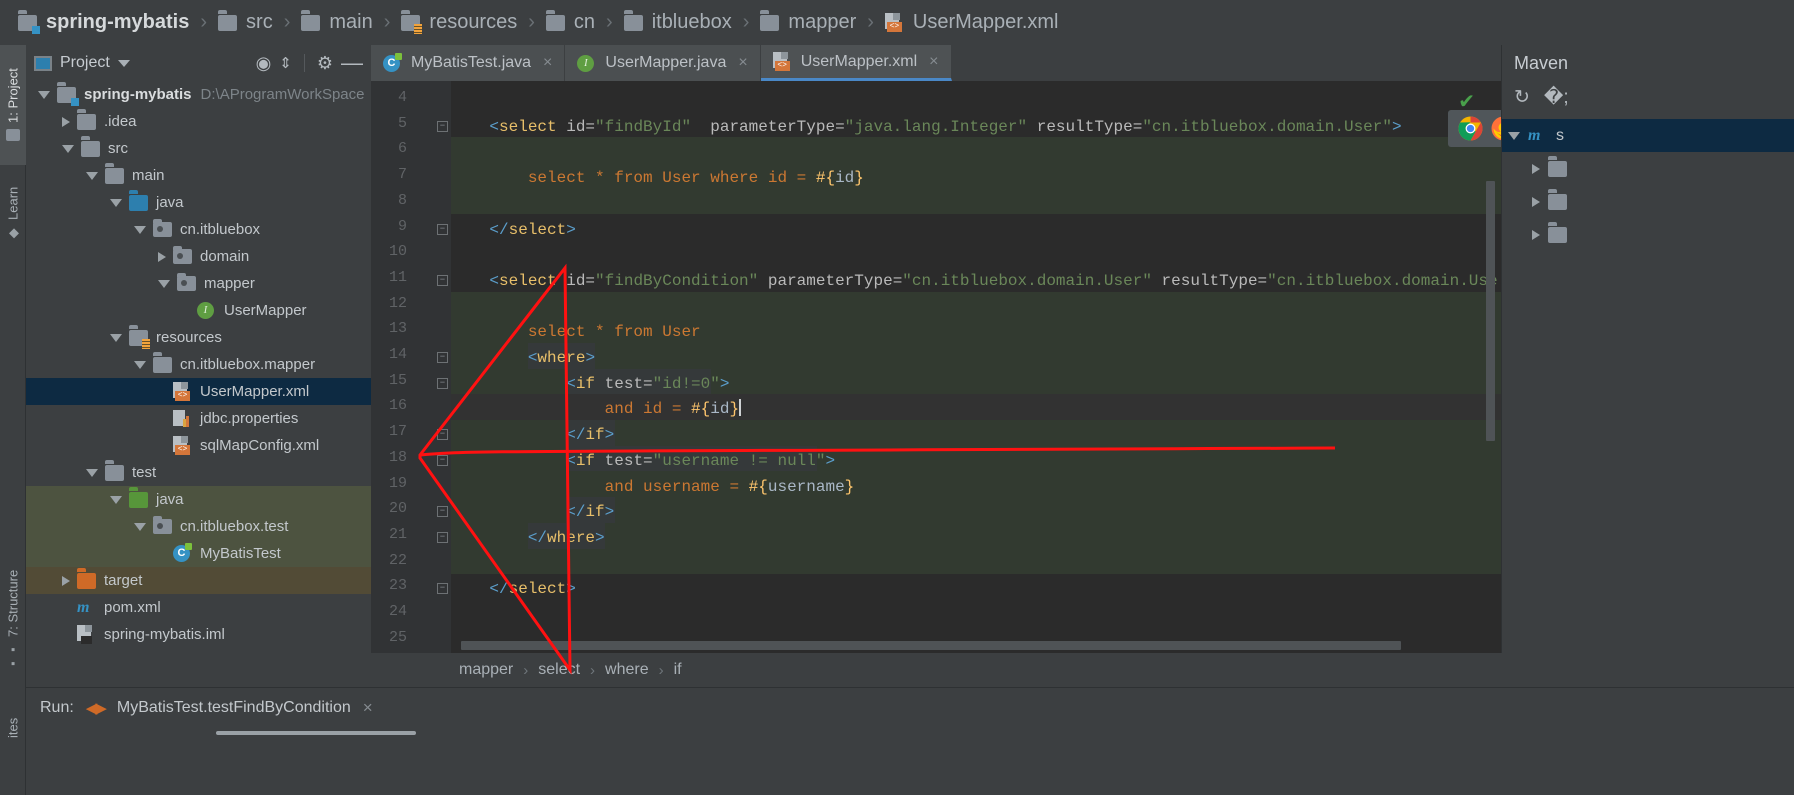 The height and width of the screenshot is (795, 1794). I want to click on chrome-icon, so click(1470, 128).